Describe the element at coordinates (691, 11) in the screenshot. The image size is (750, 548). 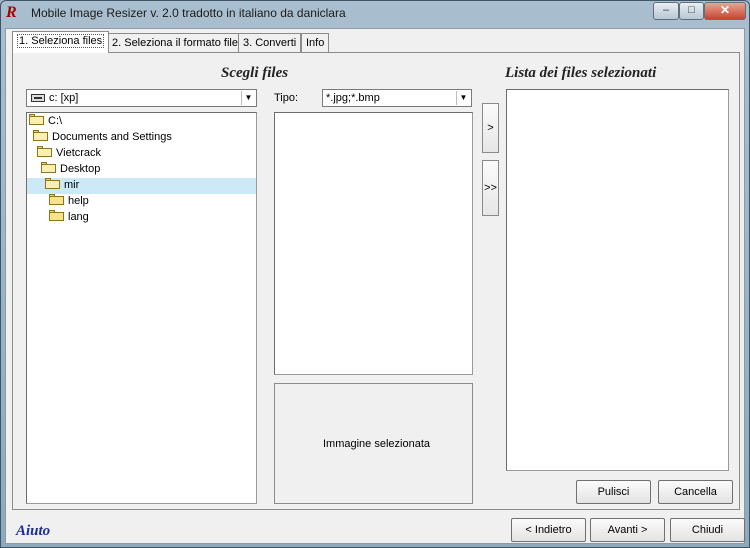
I see `maximize-button: □` at that location.